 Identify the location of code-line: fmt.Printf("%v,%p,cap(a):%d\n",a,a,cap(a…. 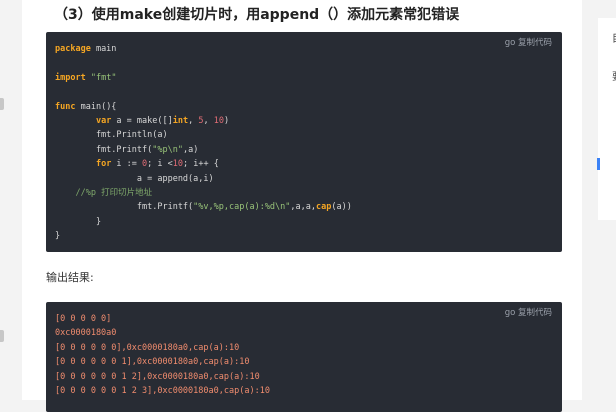
(203, 207).